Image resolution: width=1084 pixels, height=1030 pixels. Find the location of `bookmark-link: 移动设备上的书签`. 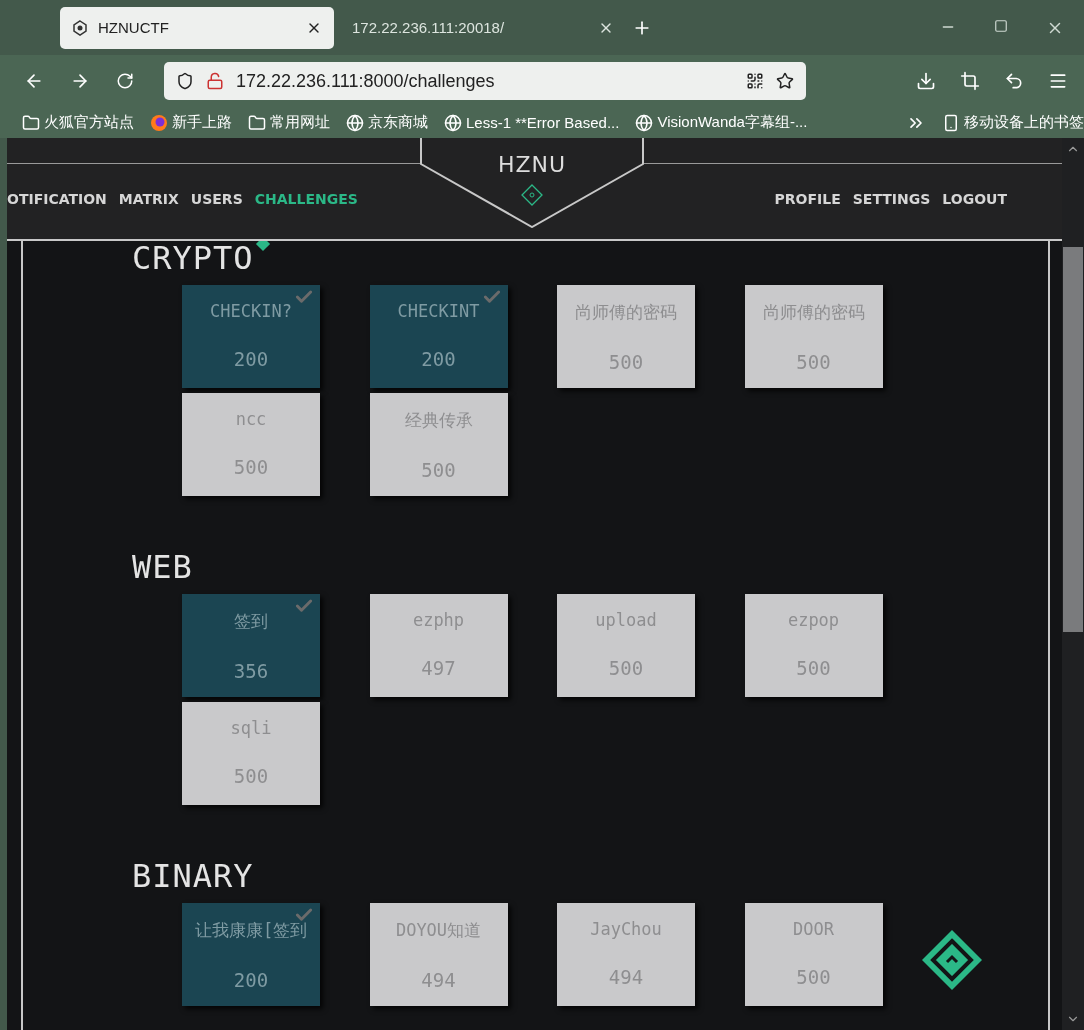

bookmark-link: 移动设备上的书签 is located at coordinates (1024, 122).